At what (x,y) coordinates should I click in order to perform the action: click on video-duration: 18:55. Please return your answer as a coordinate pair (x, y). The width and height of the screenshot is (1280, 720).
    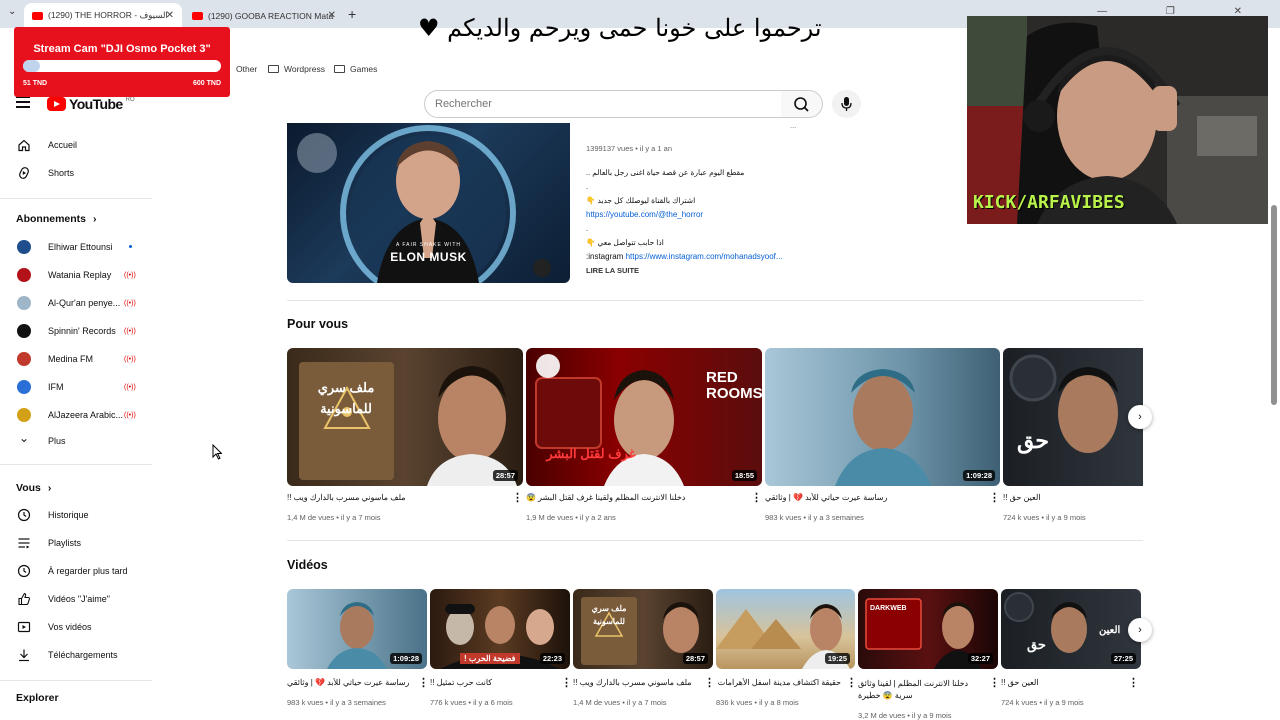
    Looking at the image, I should click on (744, 475).